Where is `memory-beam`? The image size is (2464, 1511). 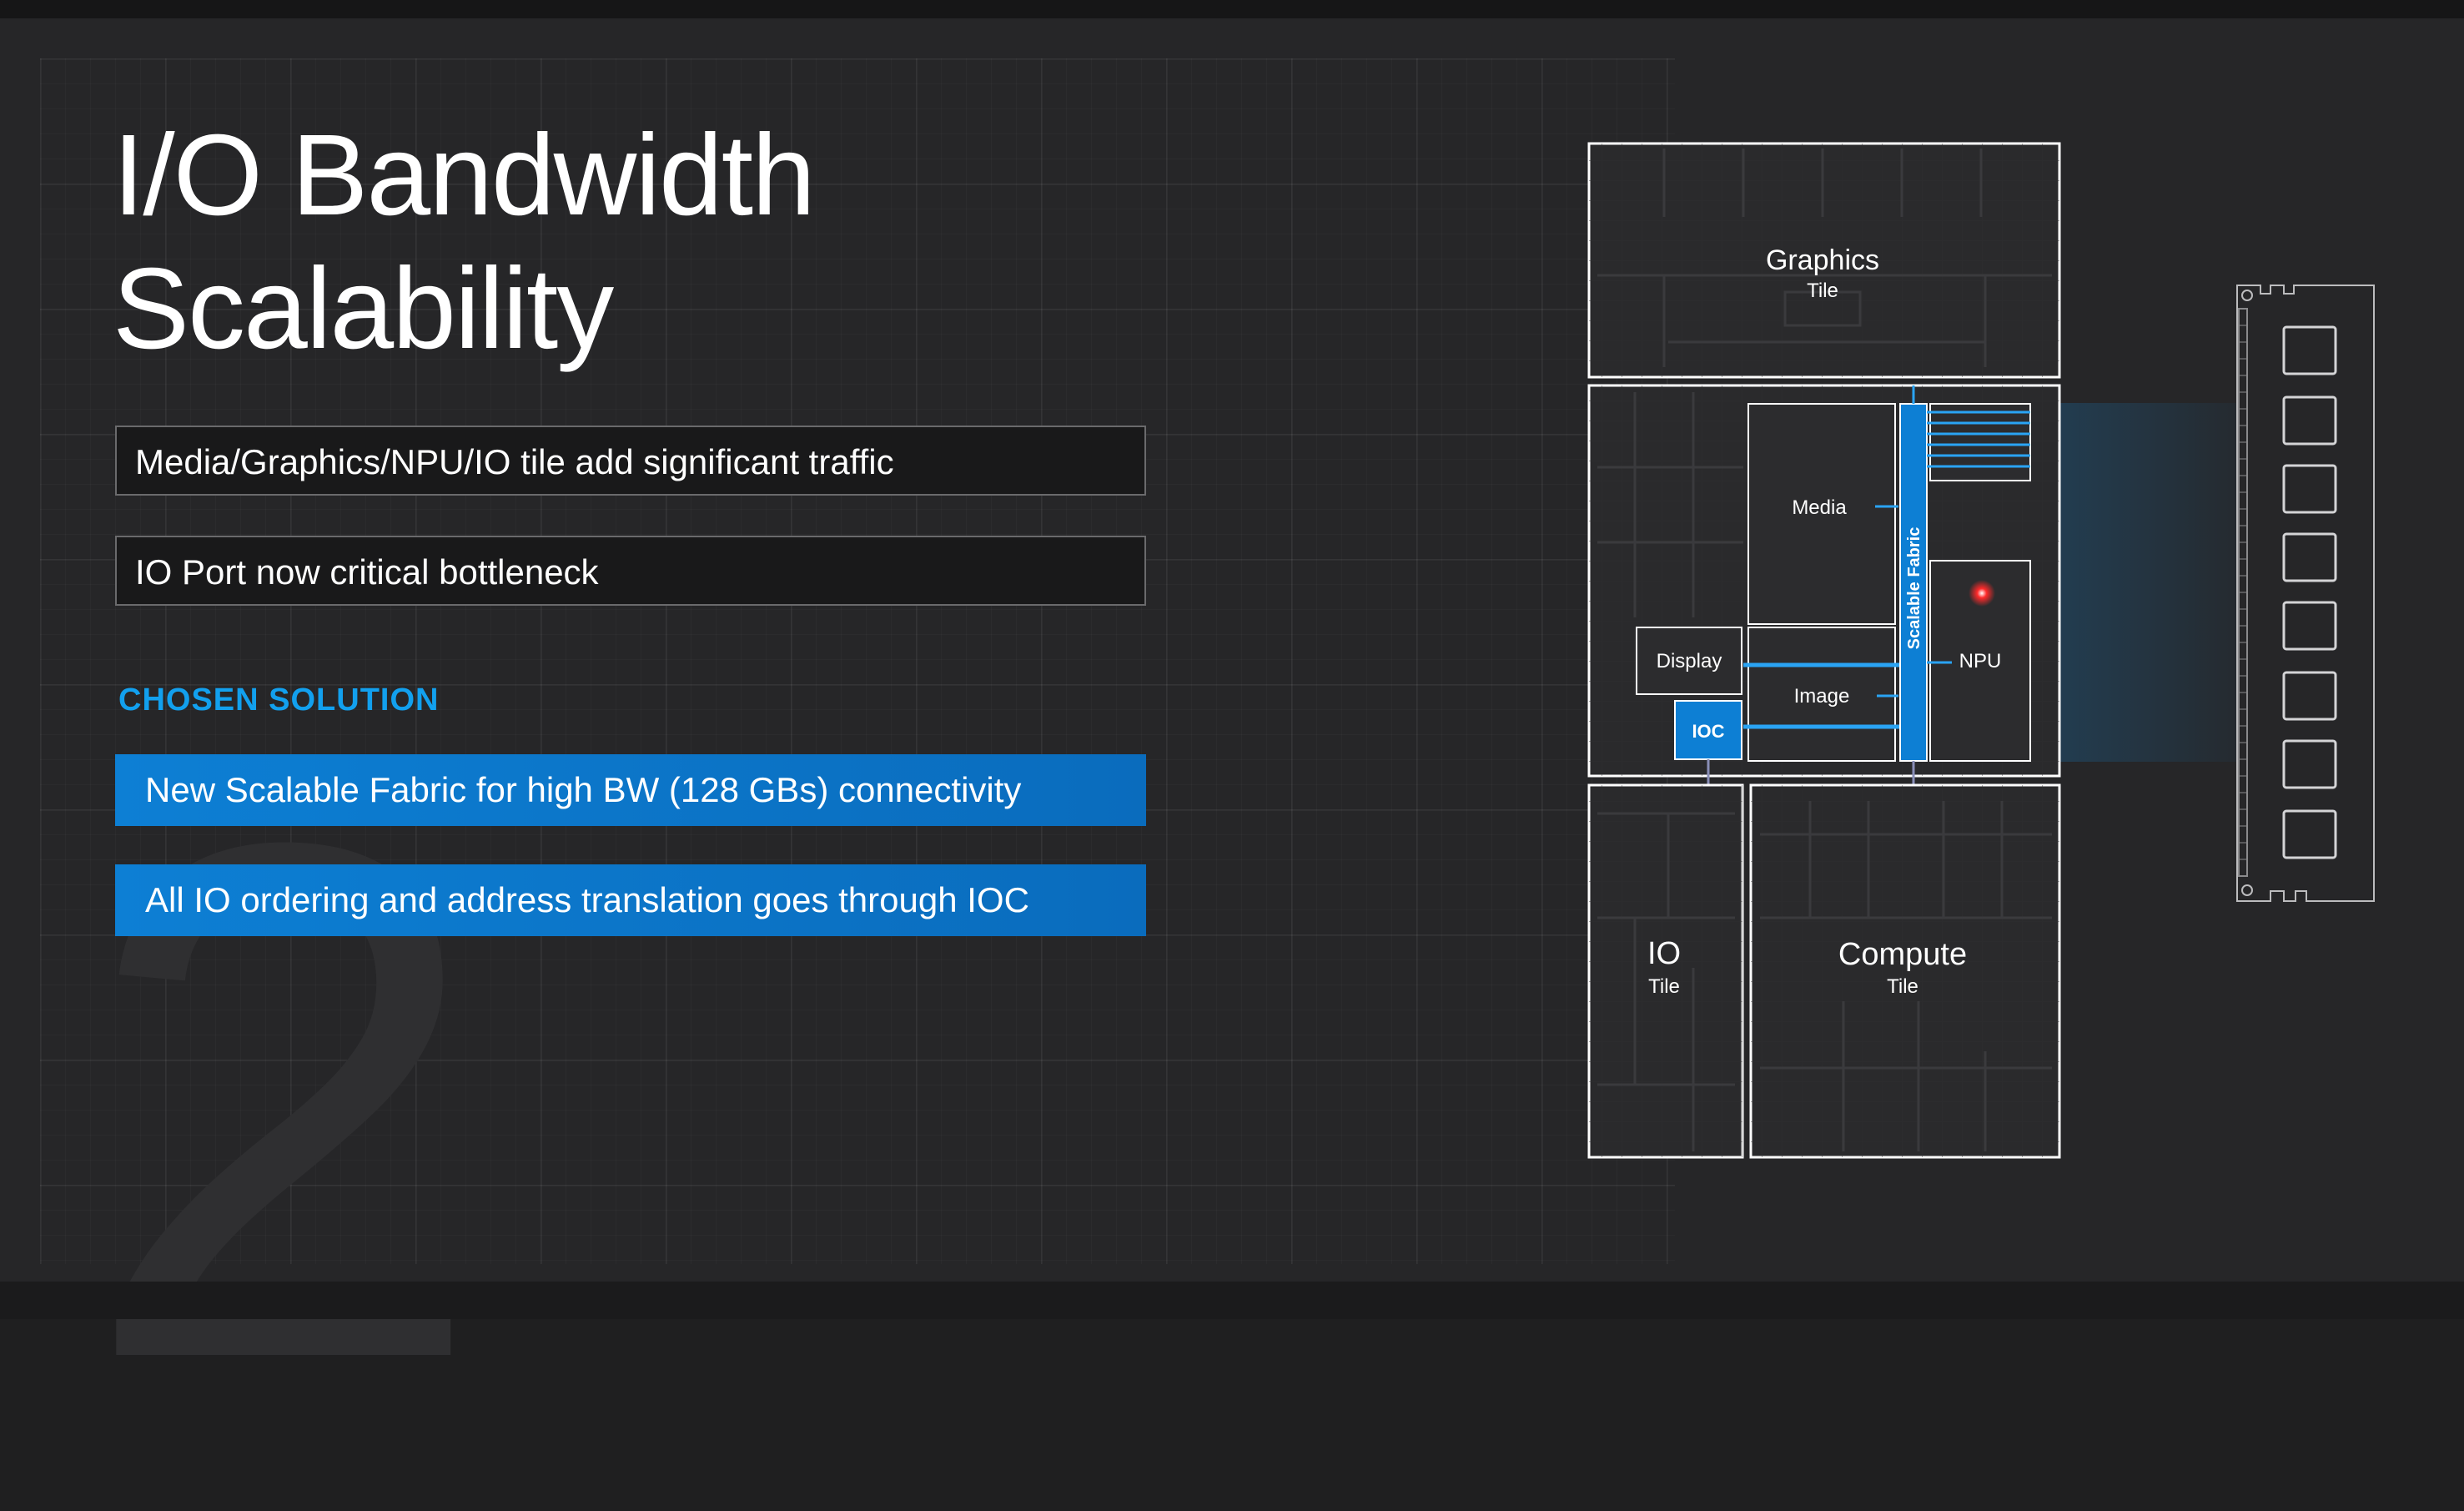
memory-beam is located at coordinates (2139, 582).